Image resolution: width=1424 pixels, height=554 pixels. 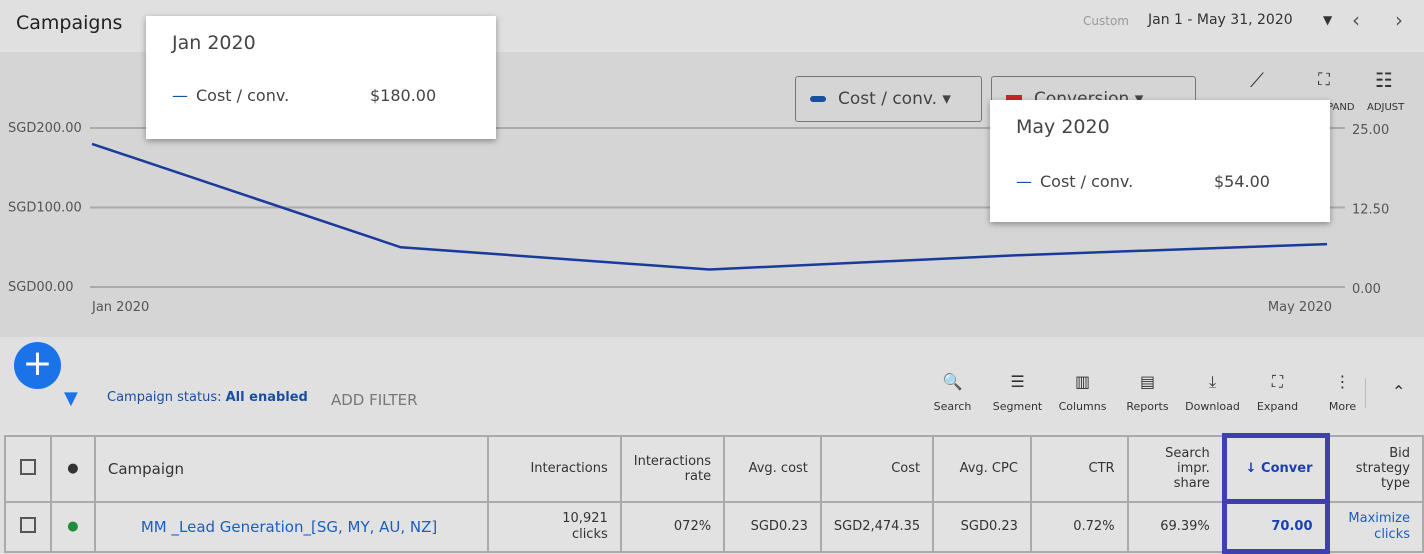 What do you see at coordinates (1147, 406) in the screenshot?
I see `toolbar-label: Reports` at bounding box center [1147, 406].